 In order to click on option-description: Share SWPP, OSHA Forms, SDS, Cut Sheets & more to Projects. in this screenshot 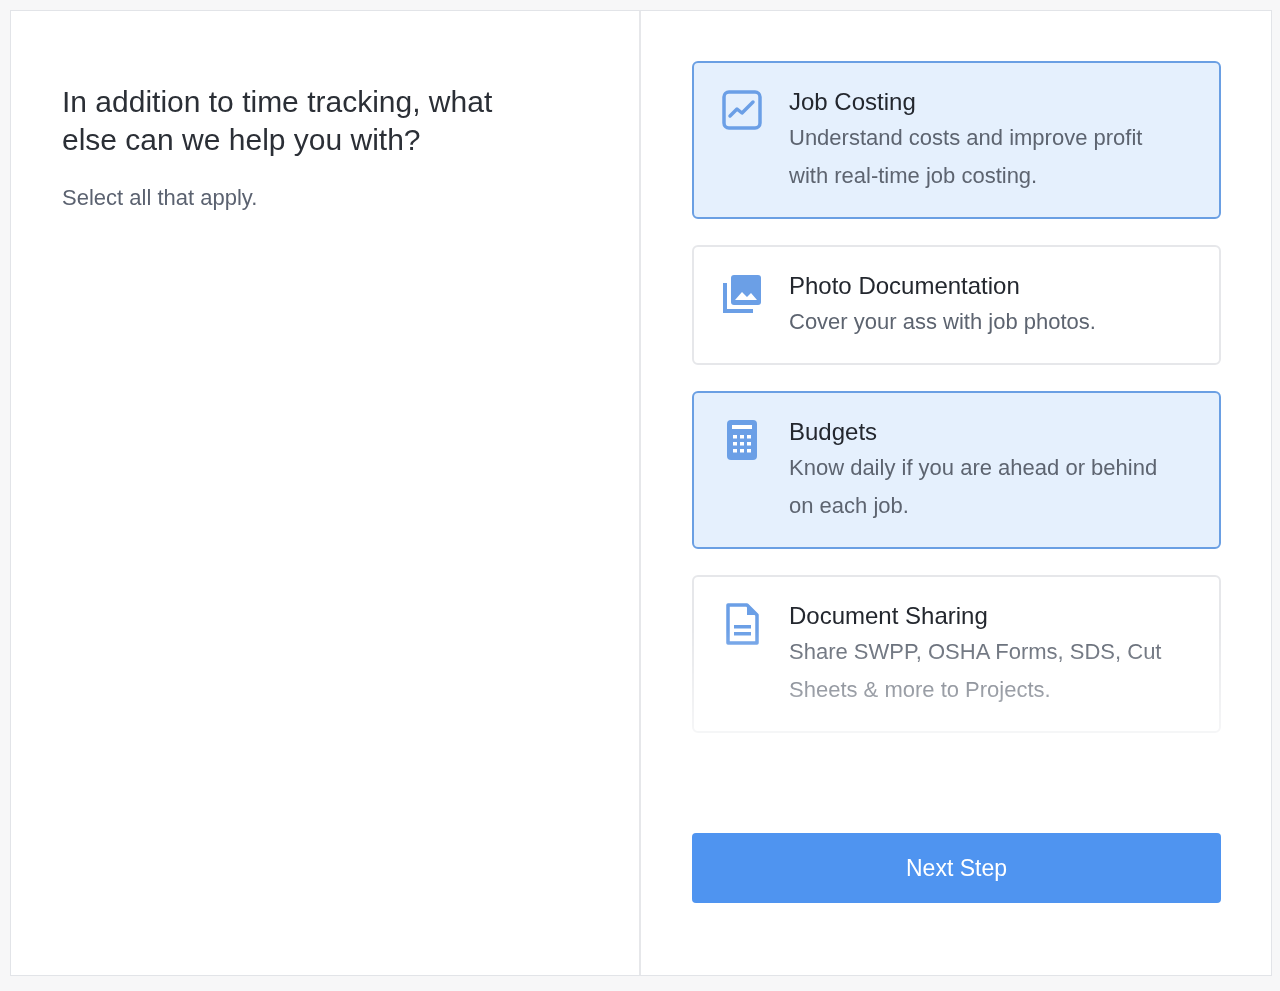, I will do `click(976, 671)`.